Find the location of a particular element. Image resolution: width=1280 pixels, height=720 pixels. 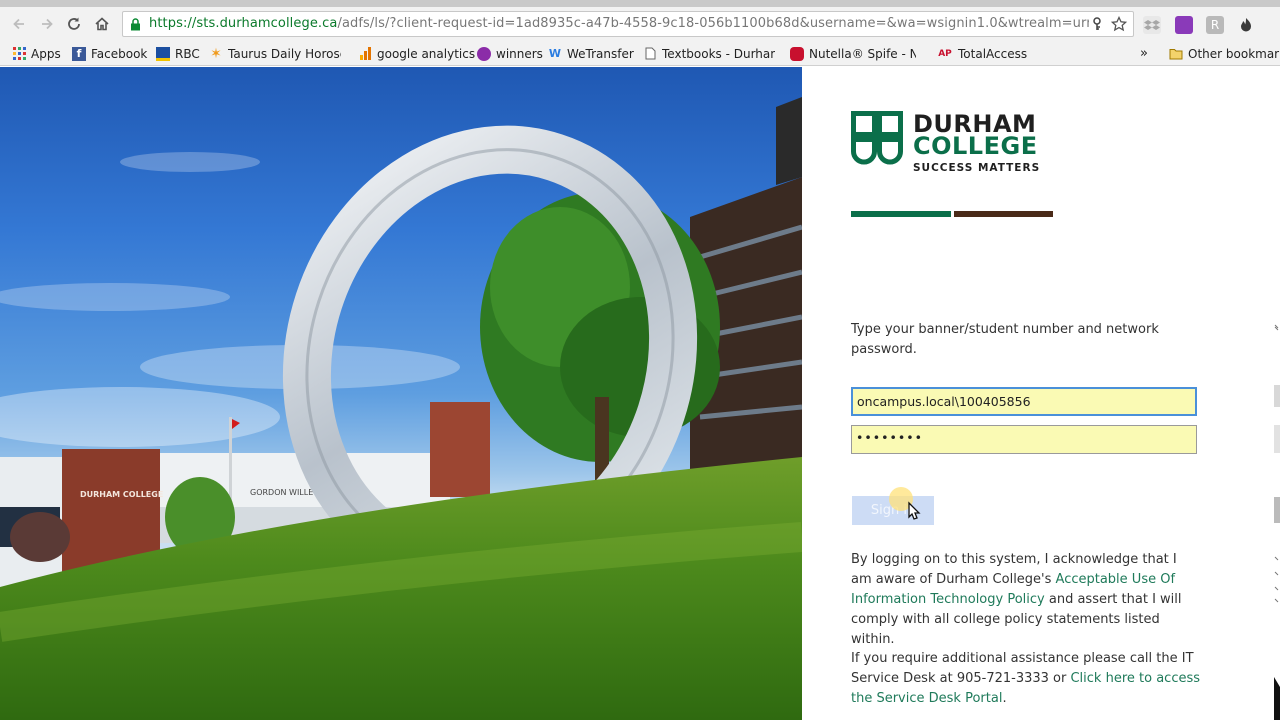

bookmark-label: TotalAccess is located at coordinates (993, 53).